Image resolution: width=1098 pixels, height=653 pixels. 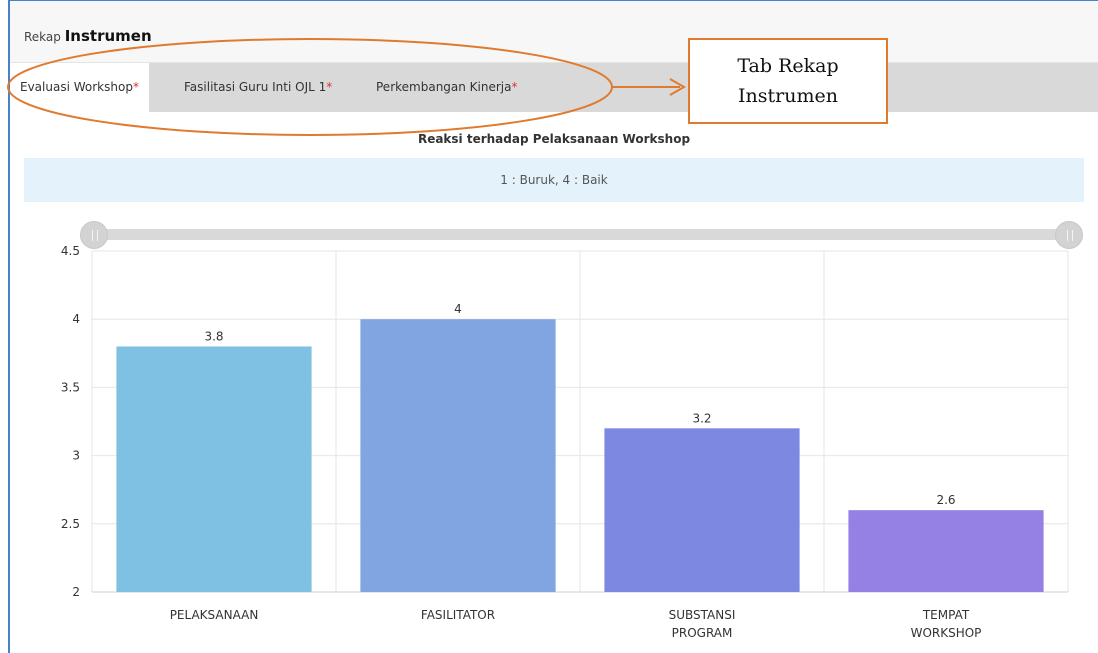 I want to click on x-category-label: SUBSTANSI, so click(x=702, y=615).